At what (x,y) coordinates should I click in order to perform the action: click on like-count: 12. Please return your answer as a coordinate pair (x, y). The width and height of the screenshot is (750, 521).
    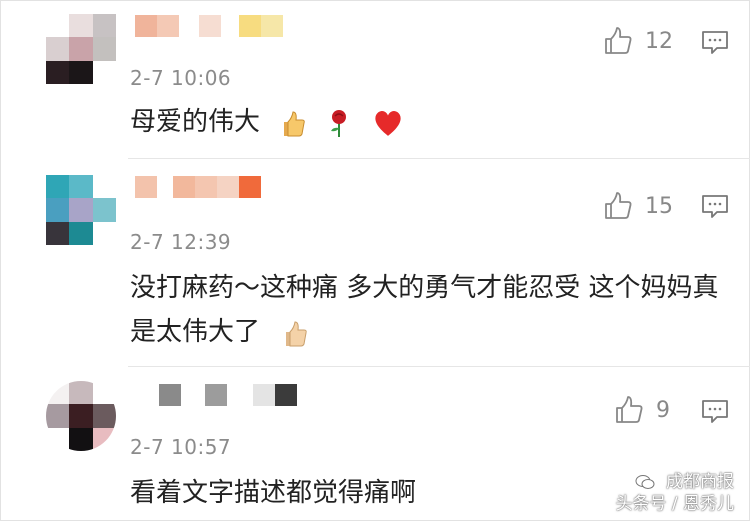
    Looking at the image, I should click on (659, 41).